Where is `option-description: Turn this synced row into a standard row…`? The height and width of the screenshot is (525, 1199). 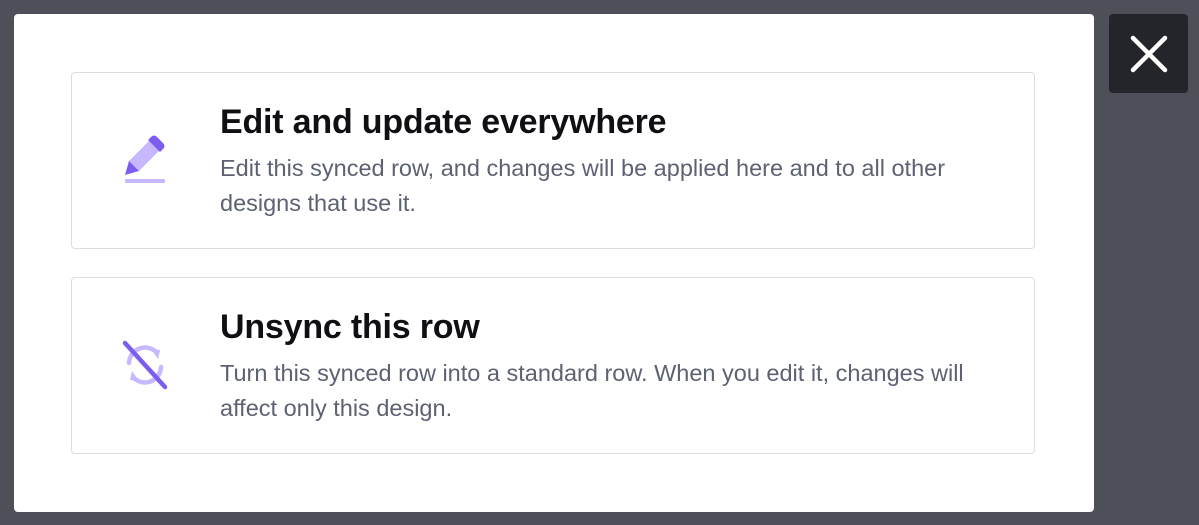
option-description: Turn this synced row into a standard row… is located at coordinates (592, 390).